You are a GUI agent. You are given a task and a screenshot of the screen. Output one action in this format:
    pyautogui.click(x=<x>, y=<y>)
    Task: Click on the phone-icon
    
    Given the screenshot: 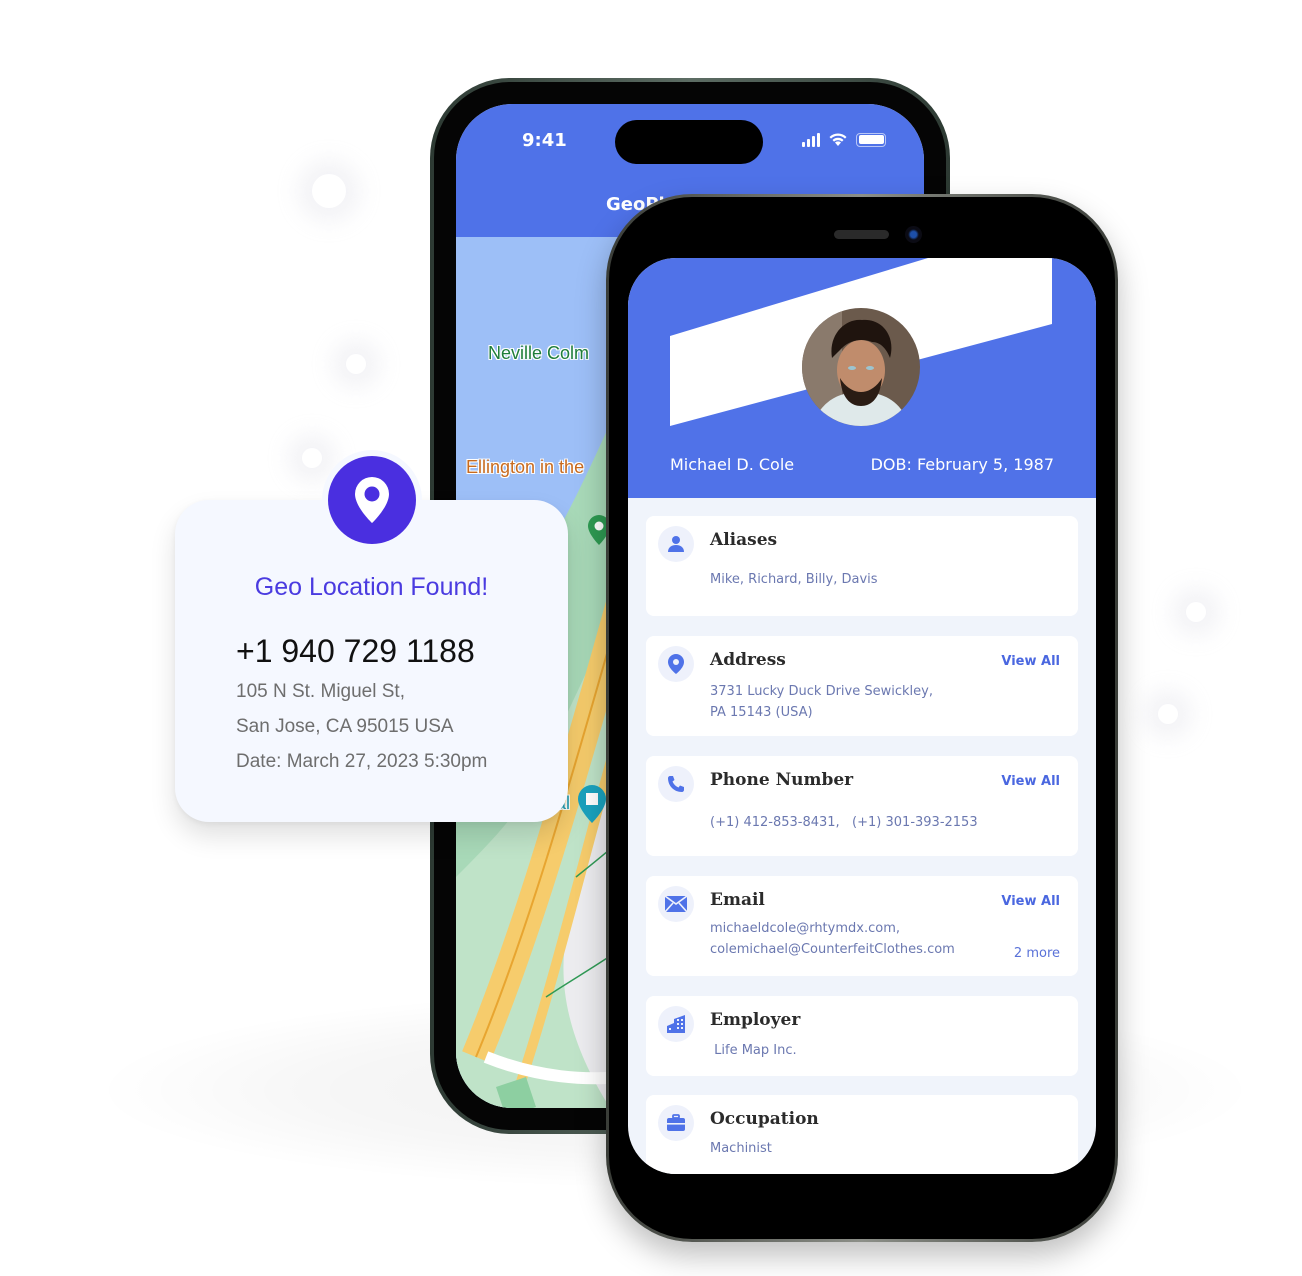 What is the action you would take?
    pyautogui.click(x=676, y=784)
    